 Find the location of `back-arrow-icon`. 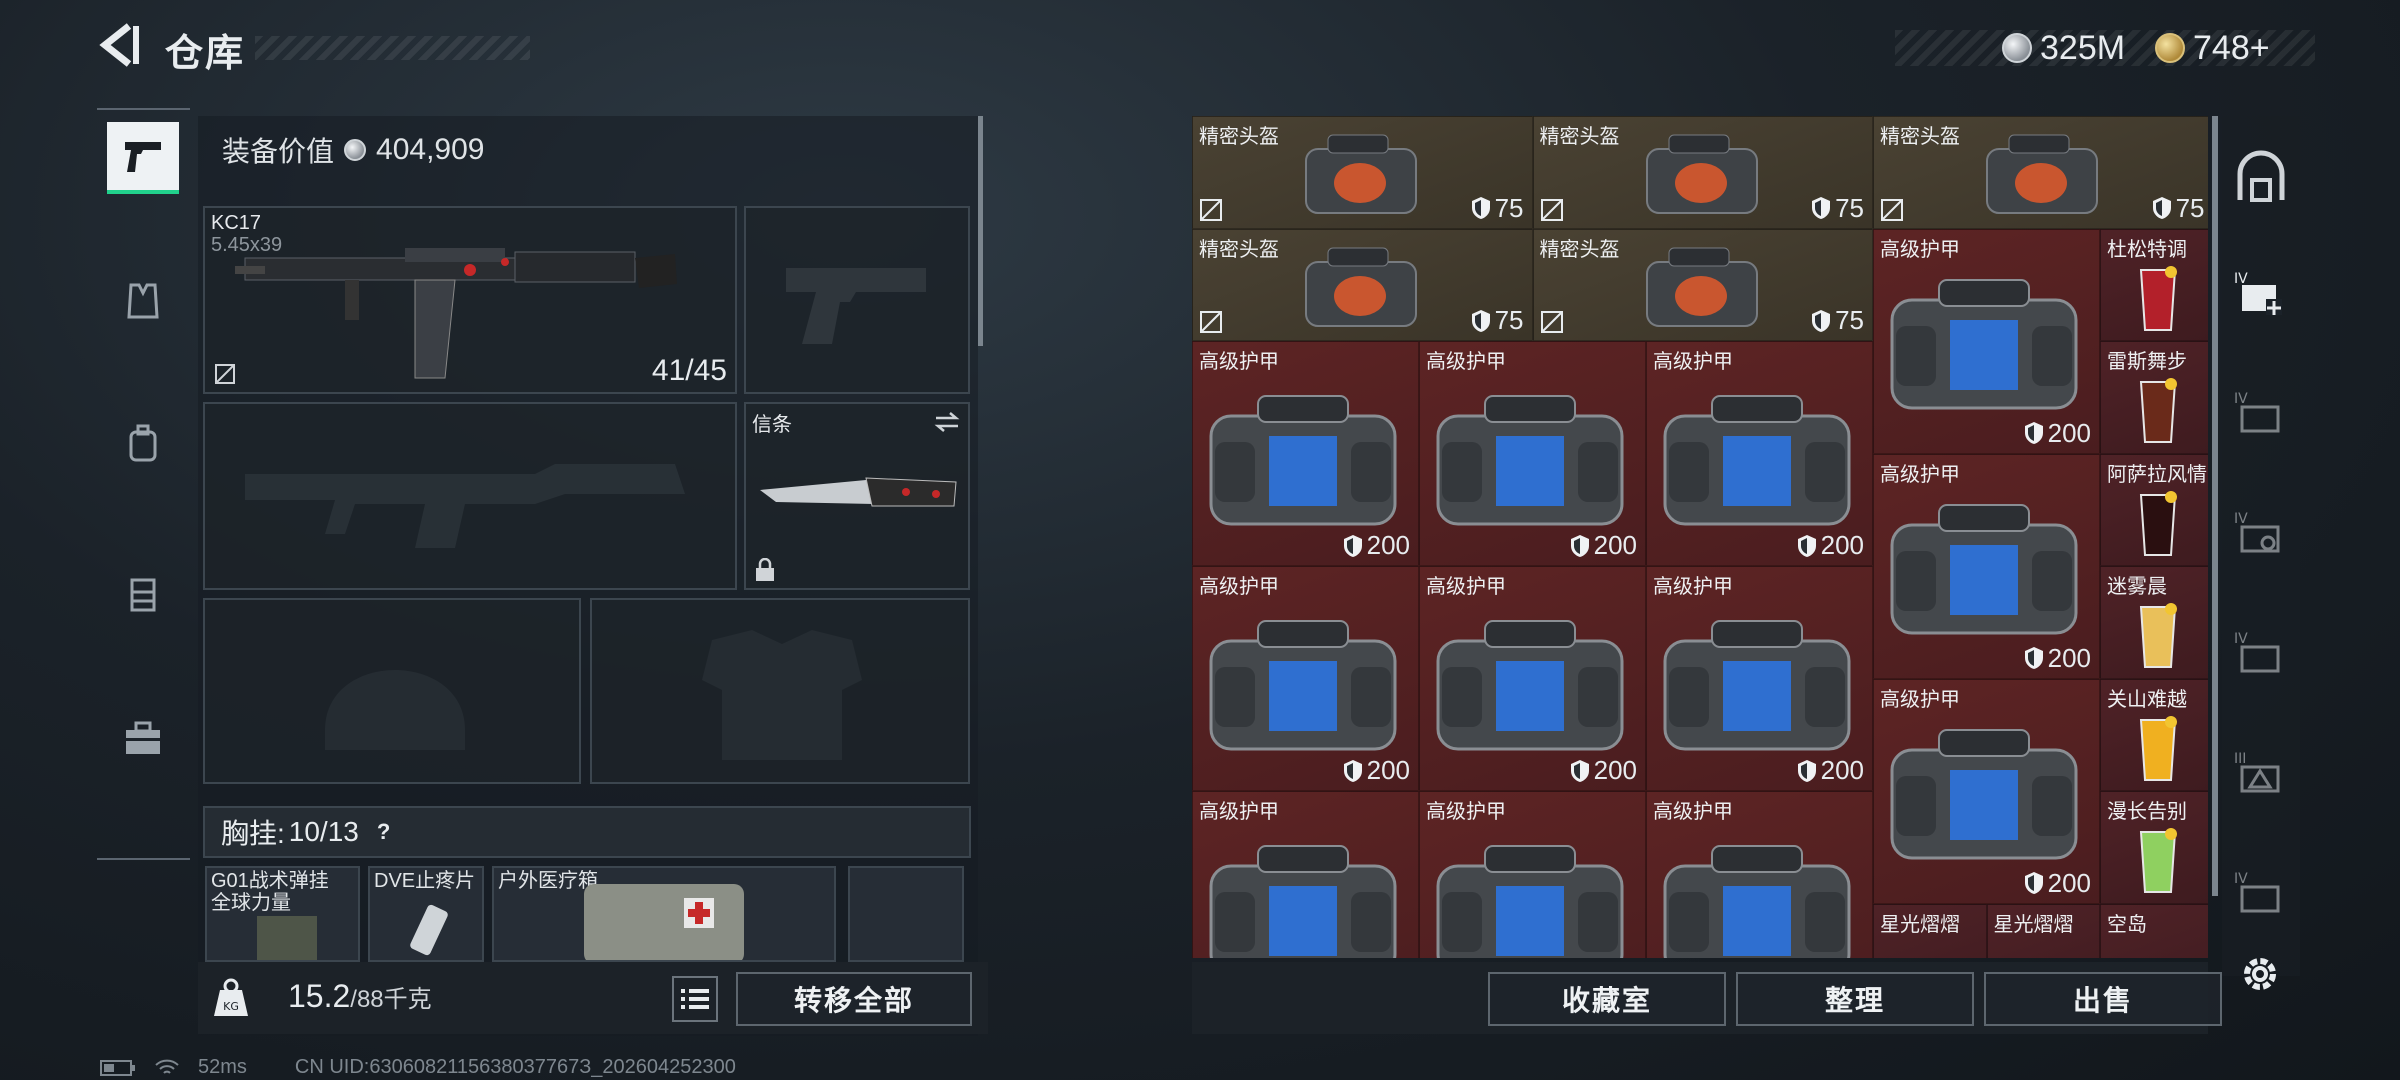

back-arrow-icon is located at coordinates (118, 45).